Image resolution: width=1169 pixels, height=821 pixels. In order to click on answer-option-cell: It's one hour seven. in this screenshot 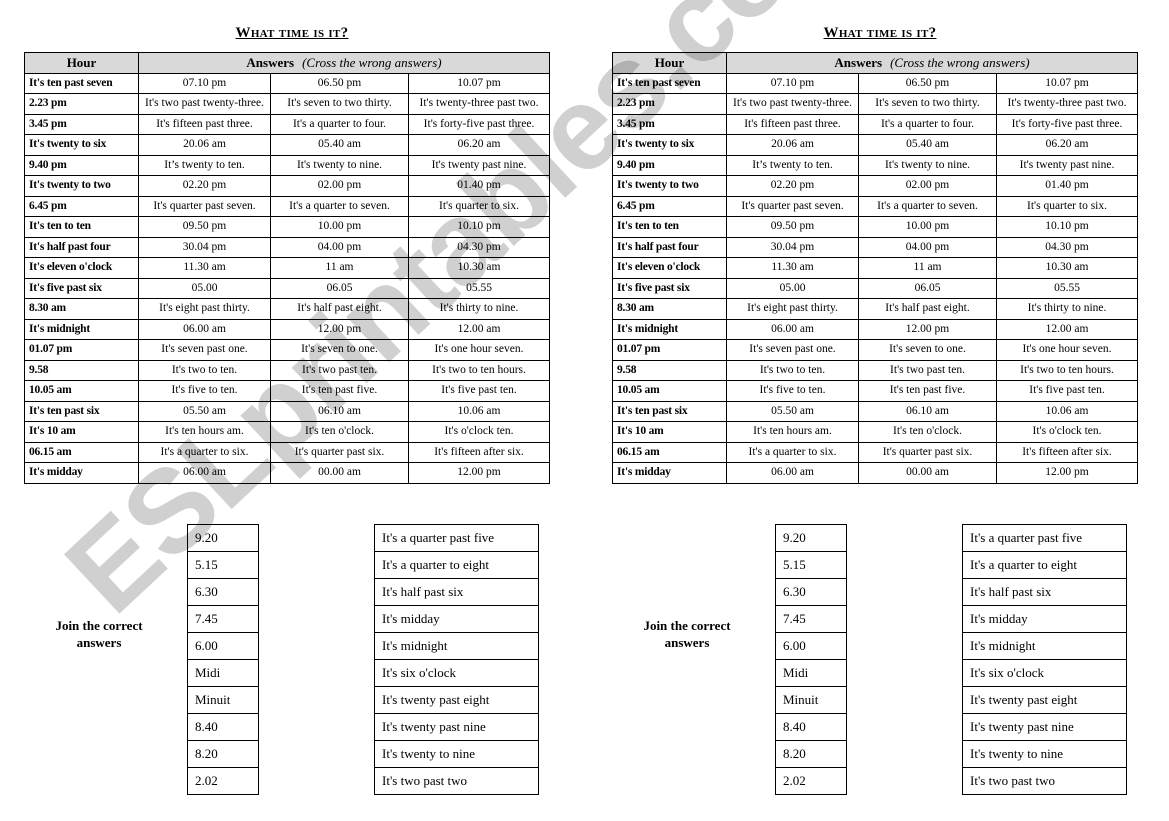, I will do `click(479, 350)`.